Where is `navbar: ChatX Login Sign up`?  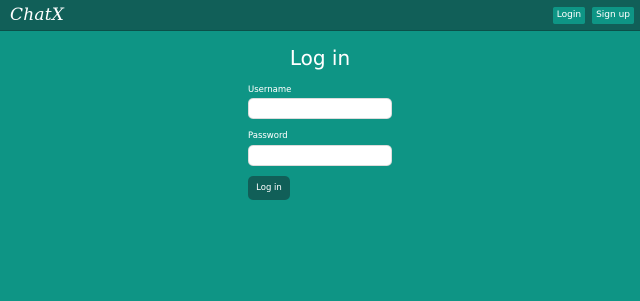
navbar: ChatX Login Sign up is located at coordinates (320, 15).